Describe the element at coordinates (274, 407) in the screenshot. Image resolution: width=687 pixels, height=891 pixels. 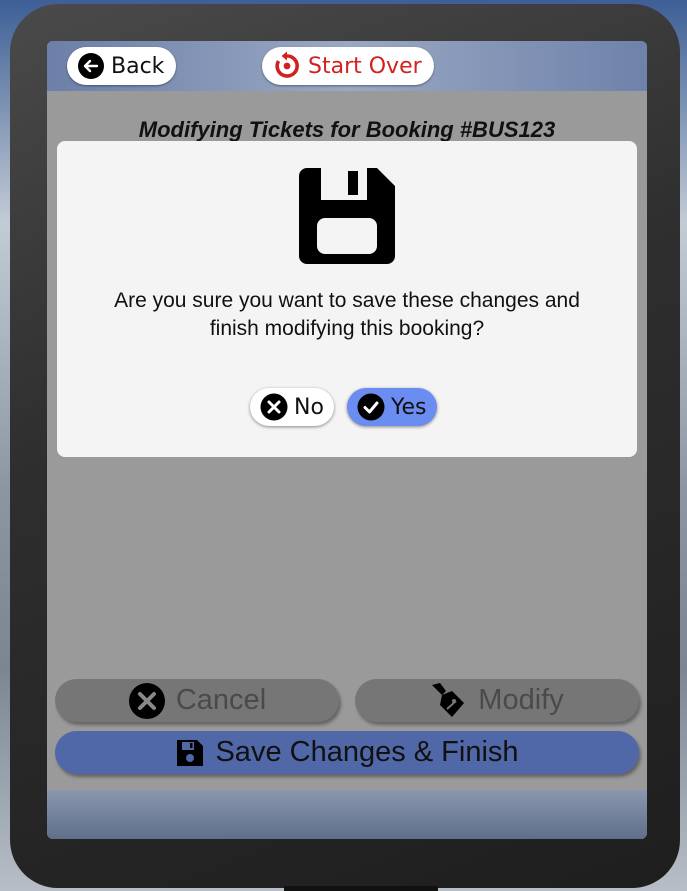
I see `close-circle-icon` at that location.